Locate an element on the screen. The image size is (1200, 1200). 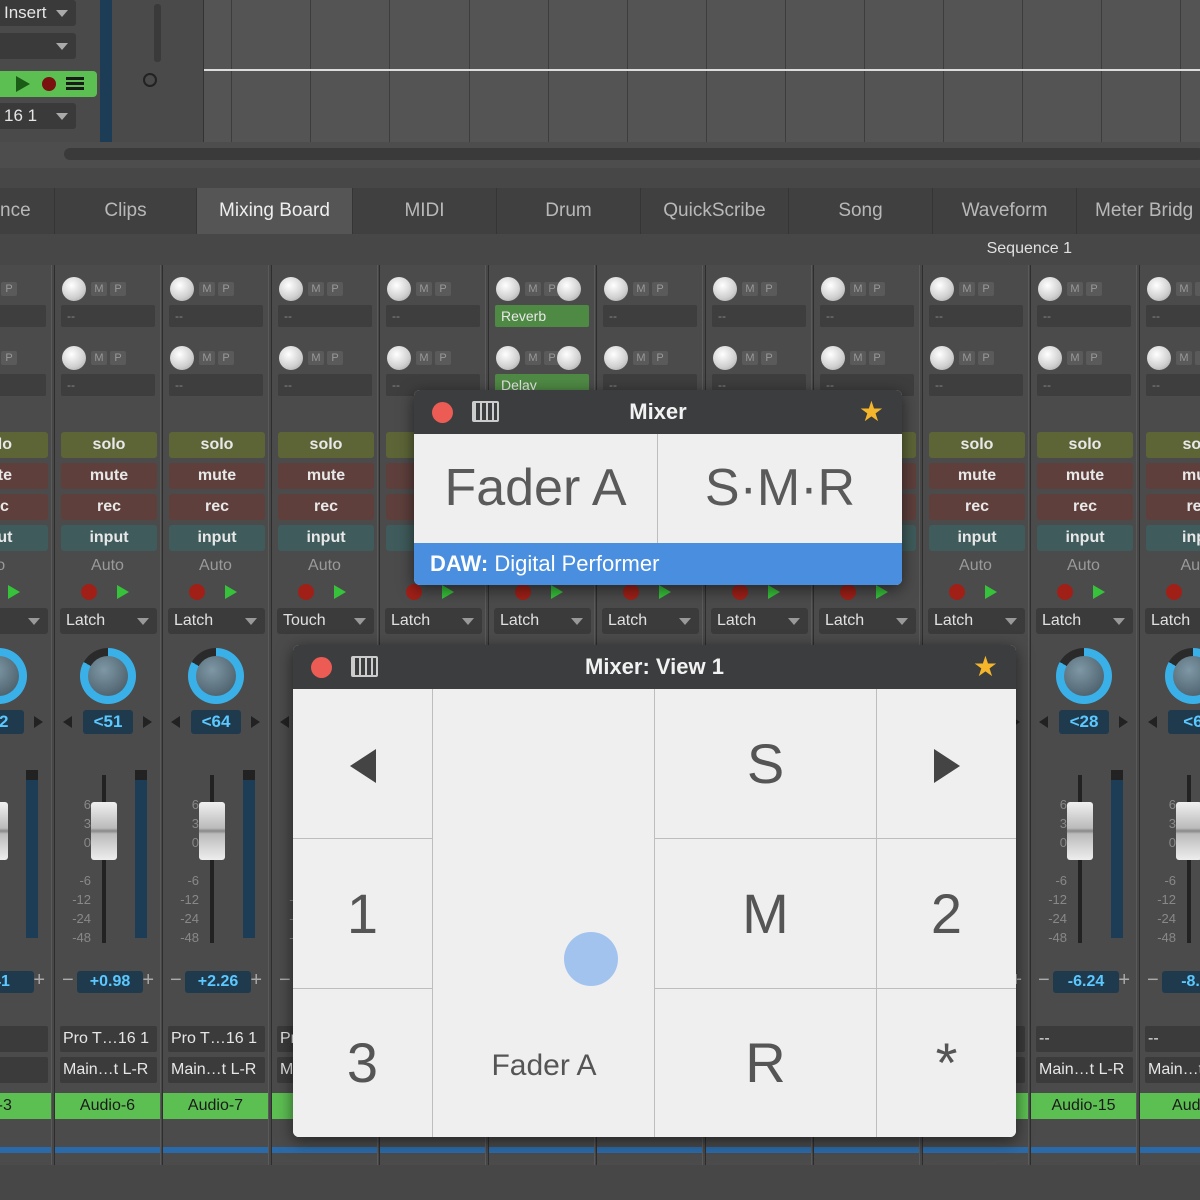
track-name: Audio is located at coordinates (1170, 1106).